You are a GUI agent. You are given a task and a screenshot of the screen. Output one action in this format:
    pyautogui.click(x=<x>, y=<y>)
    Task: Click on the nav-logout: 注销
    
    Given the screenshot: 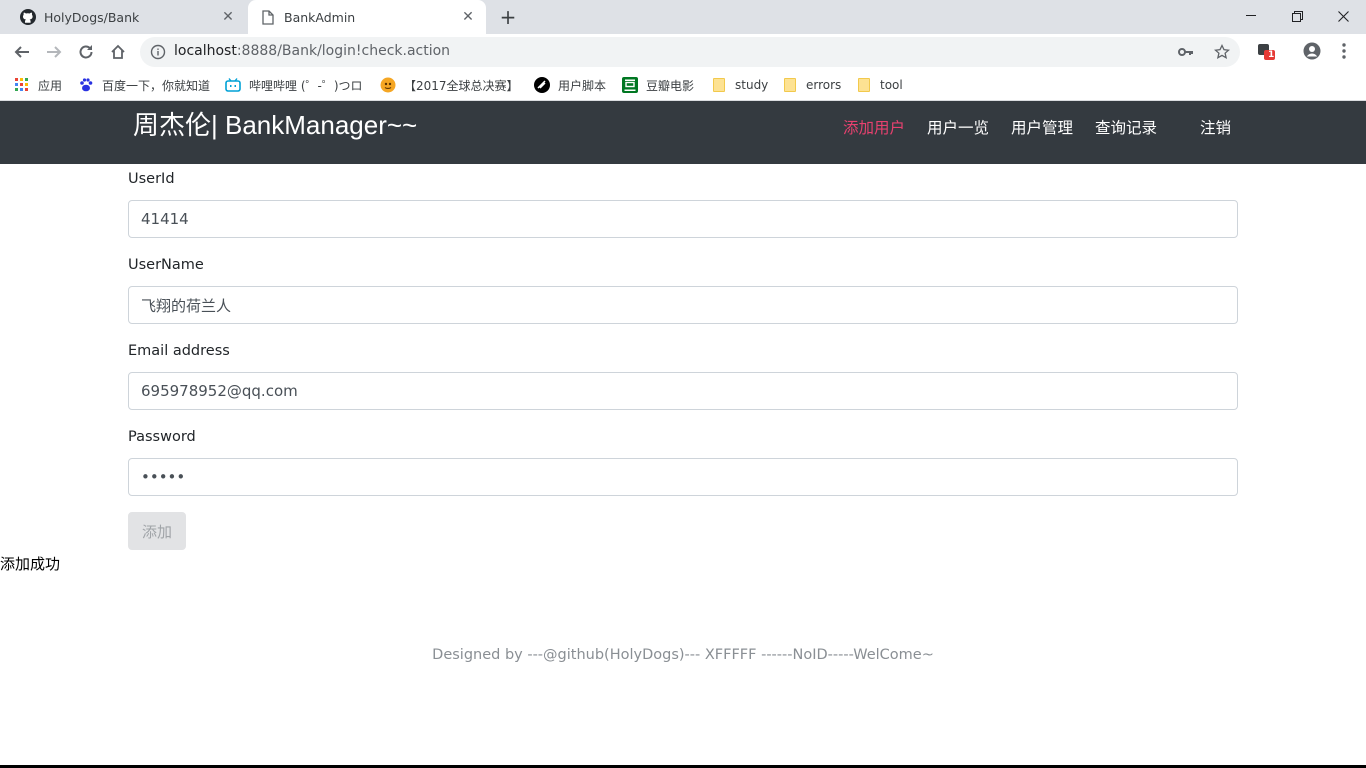 What is the action you would take?
    pyautogui.click(x=1215, y=127)
    